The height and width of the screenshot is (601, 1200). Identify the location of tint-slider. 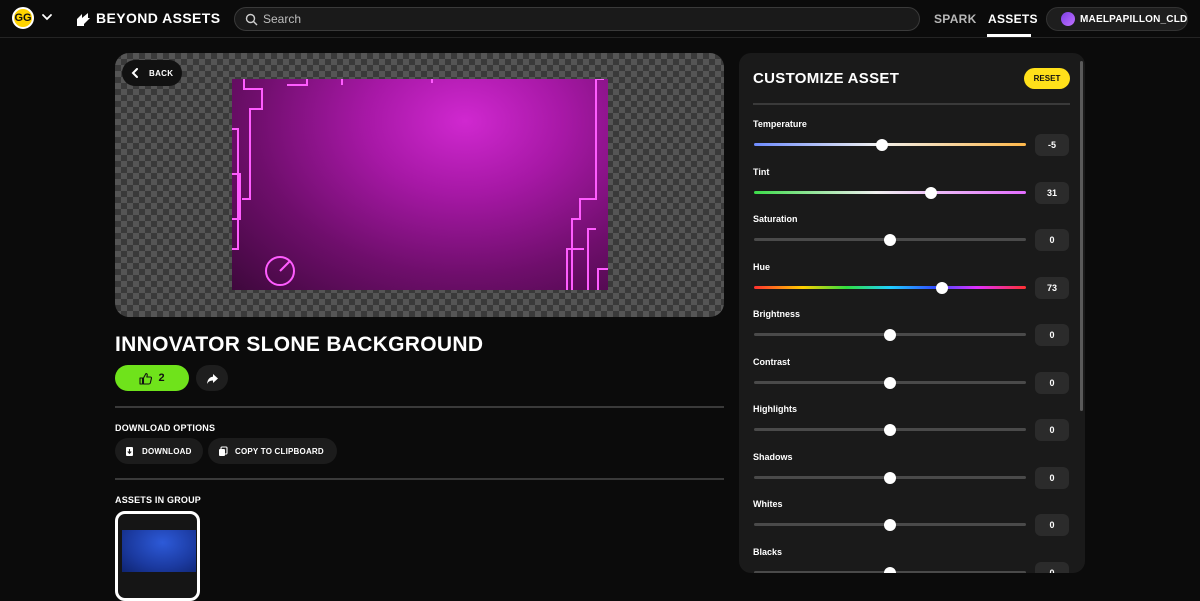
(890, 192).